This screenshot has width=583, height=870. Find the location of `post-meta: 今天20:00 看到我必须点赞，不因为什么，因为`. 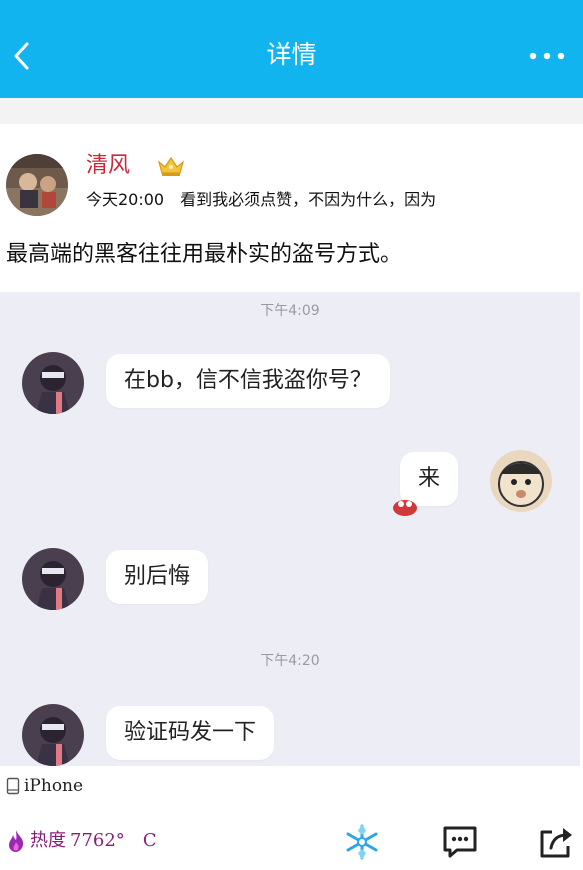

post-meta: 今天20:00 看到我必须点赞，不因为什么，因为 is located at coordinates (261, 200).